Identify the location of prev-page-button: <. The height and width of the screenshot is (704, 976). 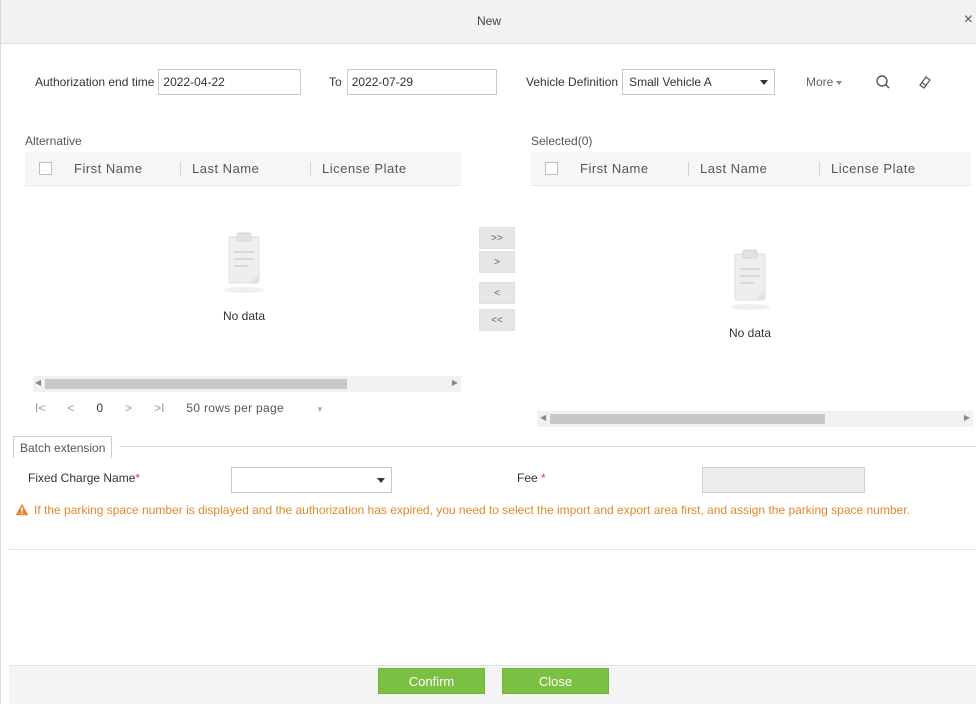
(70, 408).